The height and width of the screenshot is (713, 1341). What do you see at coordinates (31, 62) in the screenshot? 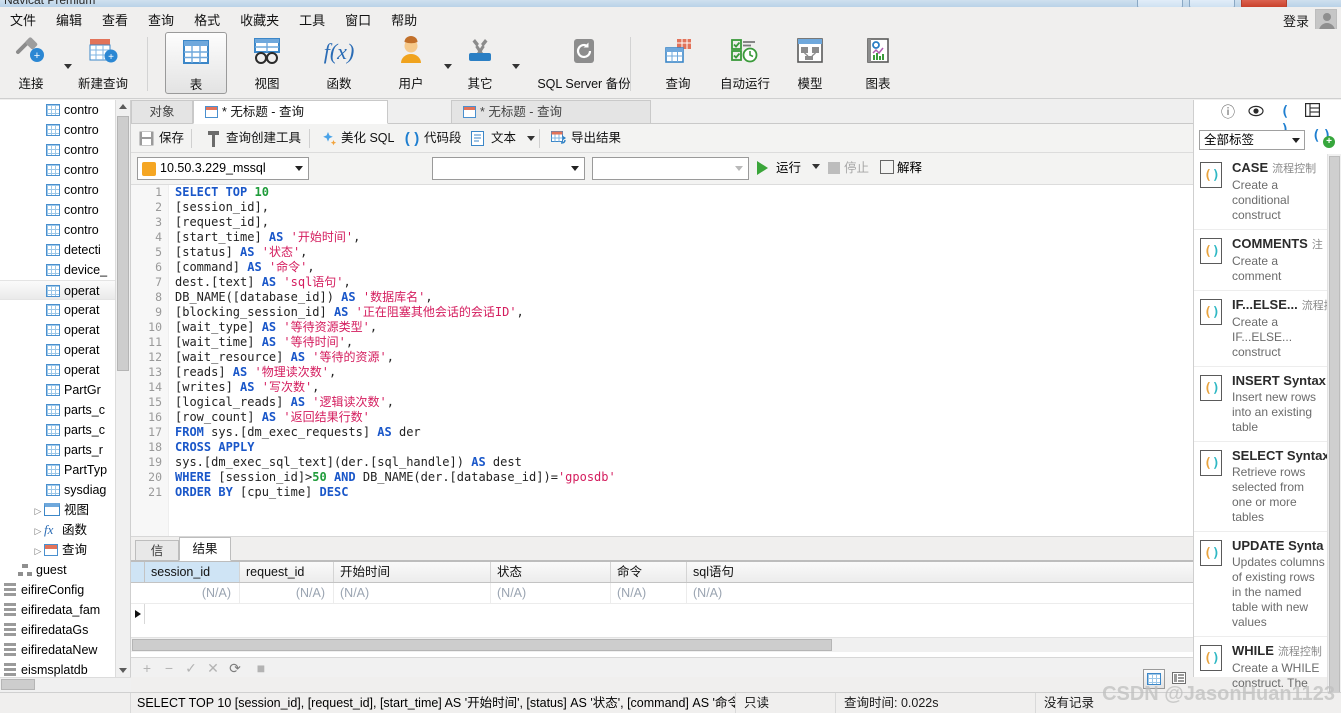
I see `toolbar-button-连接: + 连接` at bounding box center [31, 62].